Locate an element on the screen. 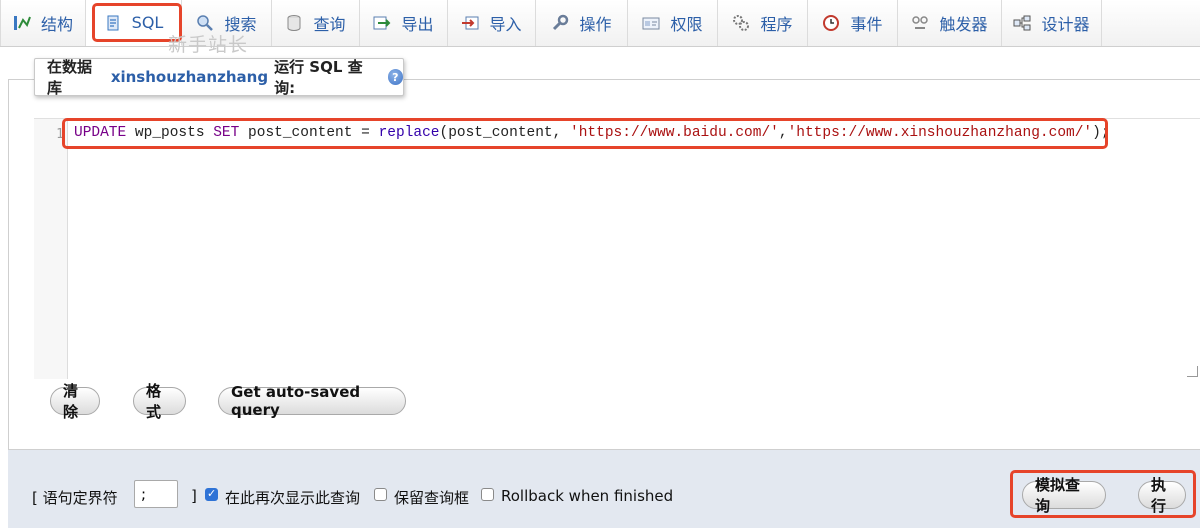  execute-button: 执行 is located at coordinates (1162, 495).